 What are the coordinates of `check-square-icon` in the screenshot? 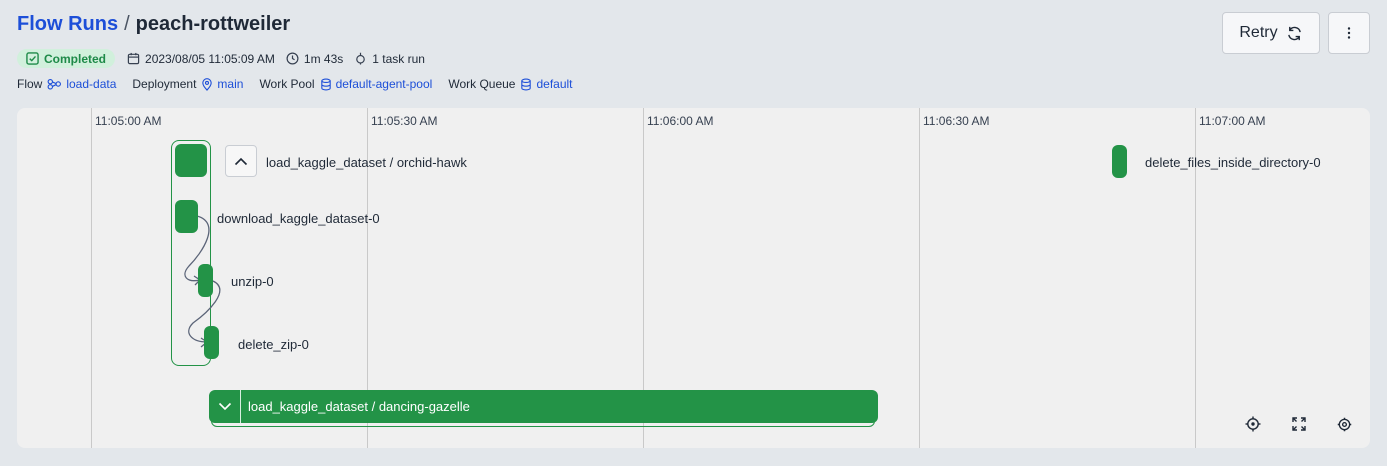 It's located at (32, 58).